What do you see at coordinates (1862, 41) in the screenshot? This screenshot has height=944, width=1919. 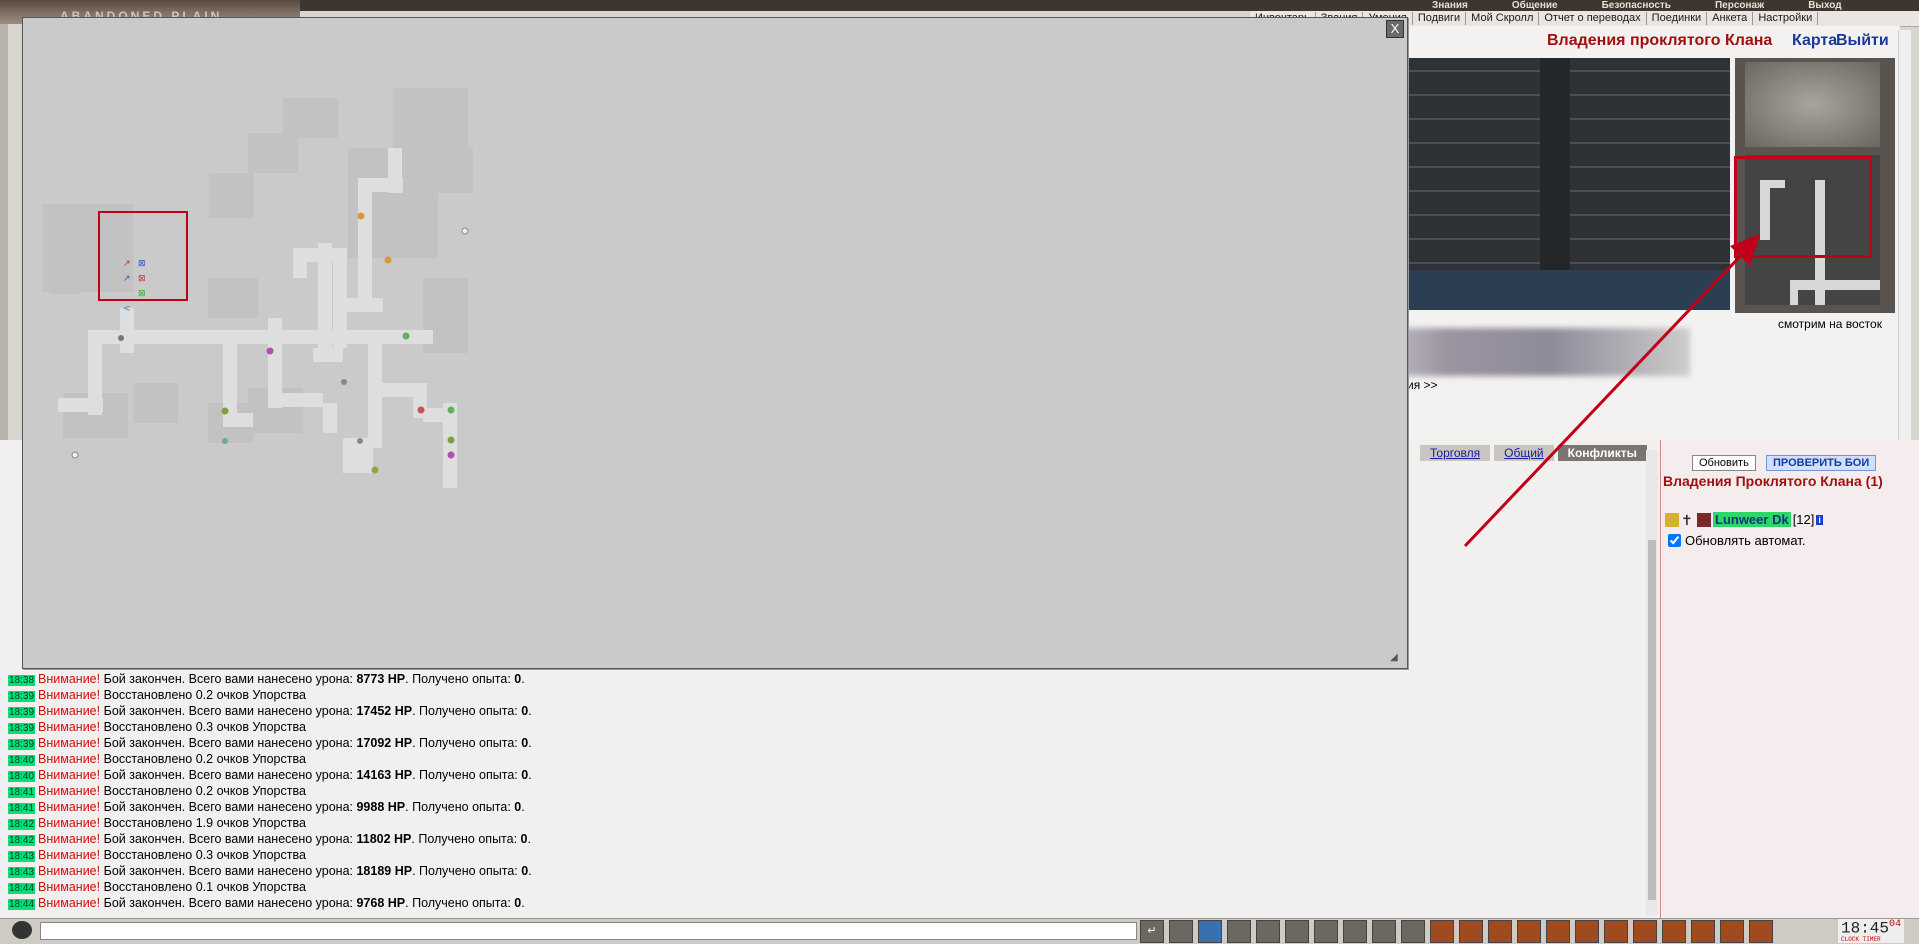 I see `exit-link: Выйти` at bounding box center [1862, 41].